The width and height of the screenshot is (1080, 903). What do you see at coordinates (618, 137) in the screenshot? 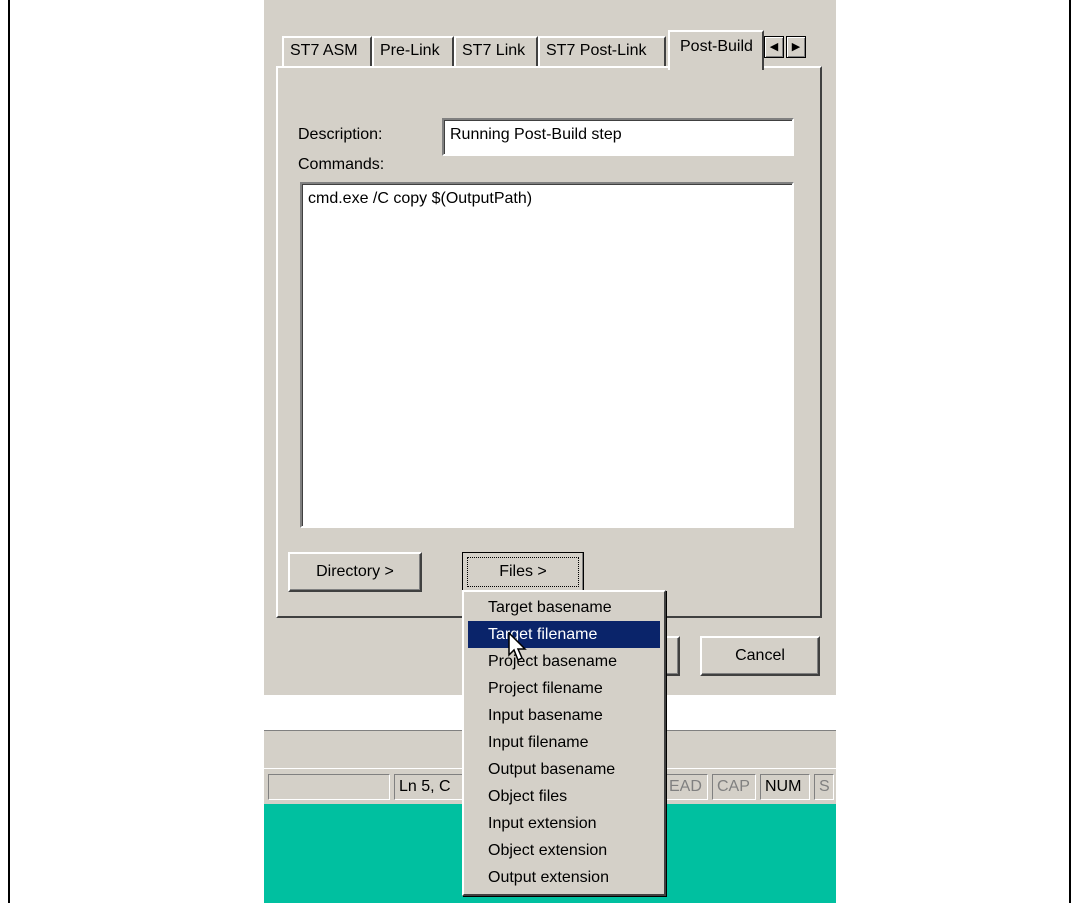
I see `description-field: Running Post-Build step` at bounding box center [618, 137].